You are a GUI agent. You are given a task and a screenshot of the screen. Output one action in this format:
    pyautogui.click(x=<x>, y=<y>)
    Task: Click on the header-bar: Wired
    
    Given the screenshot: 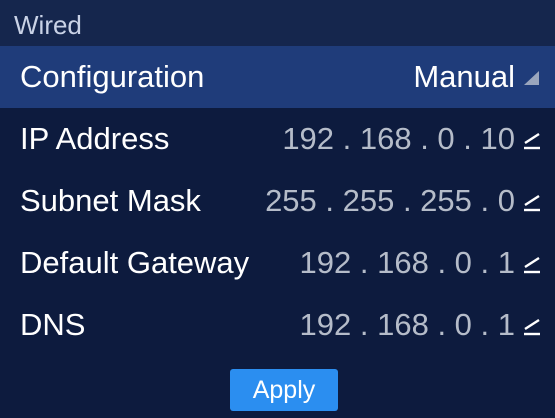 What is the action you would take?
    pyautogui.click(x=277, y=23)
    